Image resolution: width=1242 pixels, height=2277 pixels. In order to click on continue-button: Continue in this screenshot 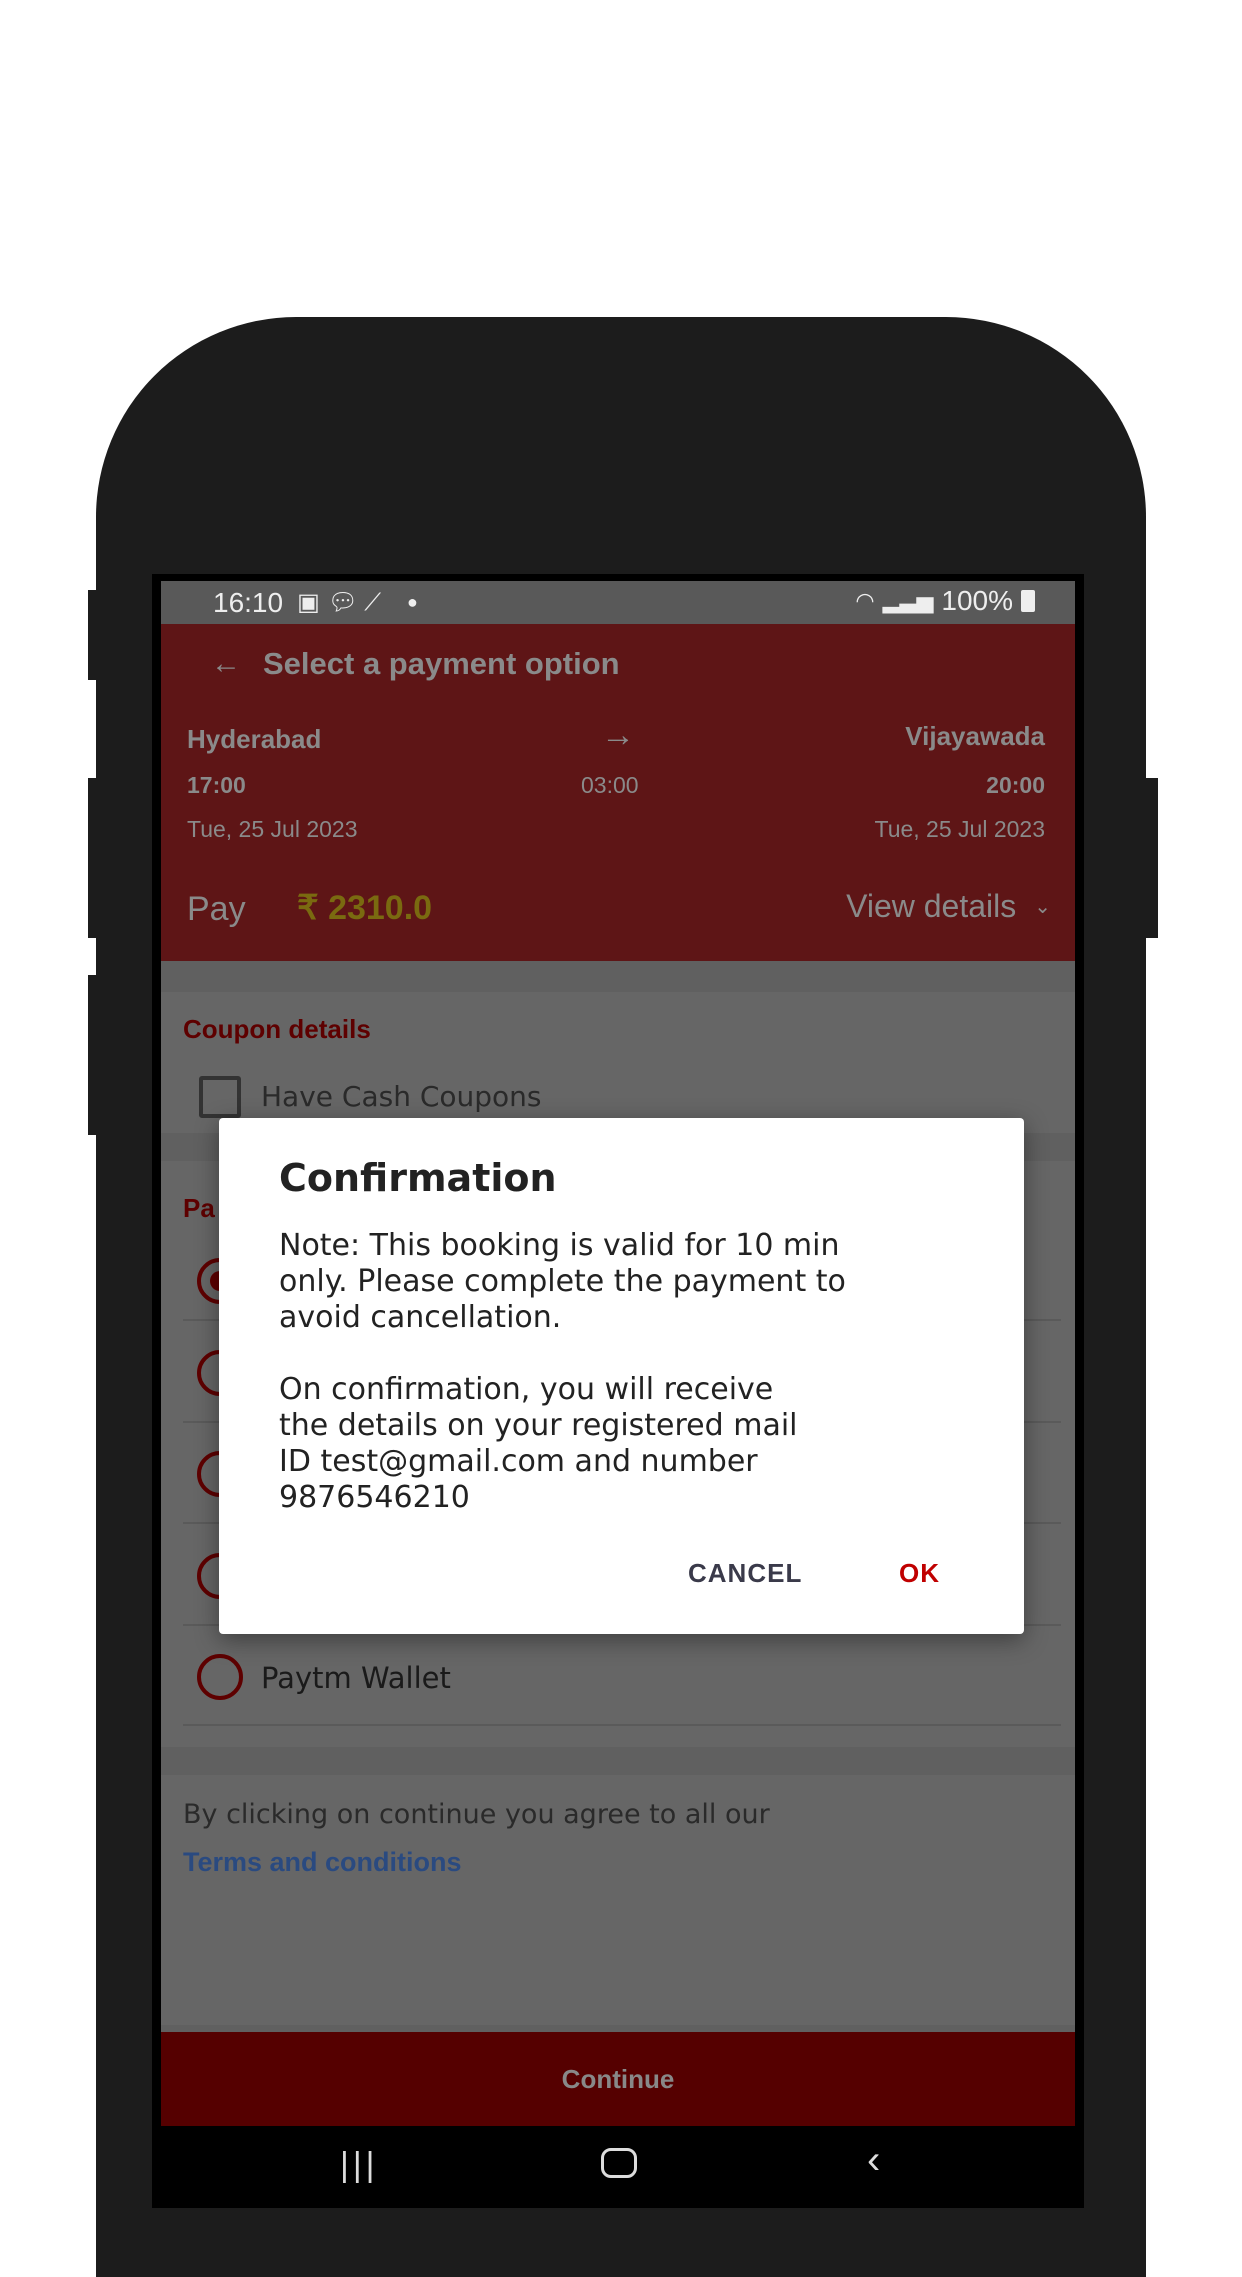, I will do `click(618, 2079)`.